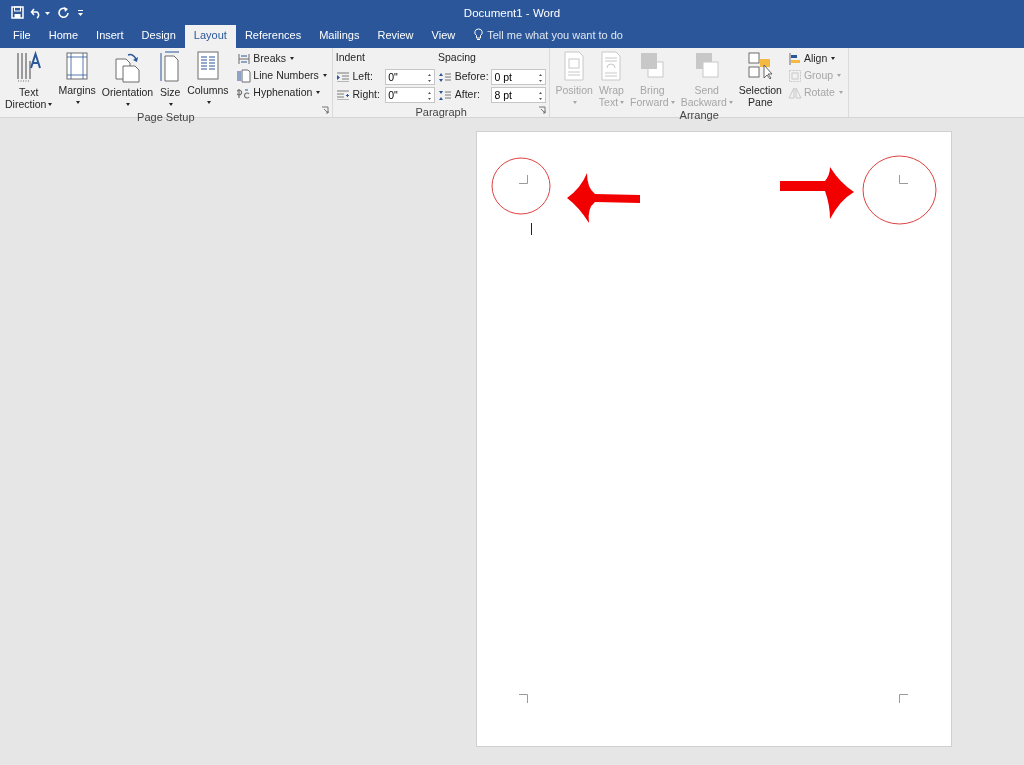 This screenshot has width=1024, height=765. I want to click on wrap-text-icon, so click(611, 66).